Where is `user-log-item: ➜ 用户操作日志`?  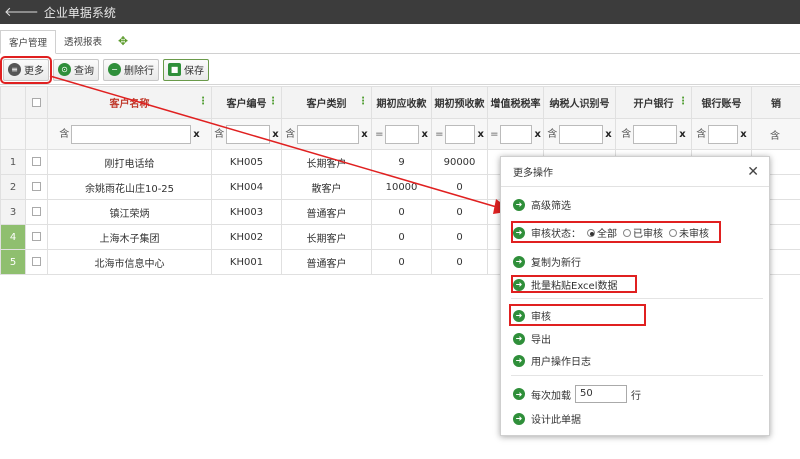
user-log-item: ➜ 用户操作日志 is located at coordinates (552, 360).